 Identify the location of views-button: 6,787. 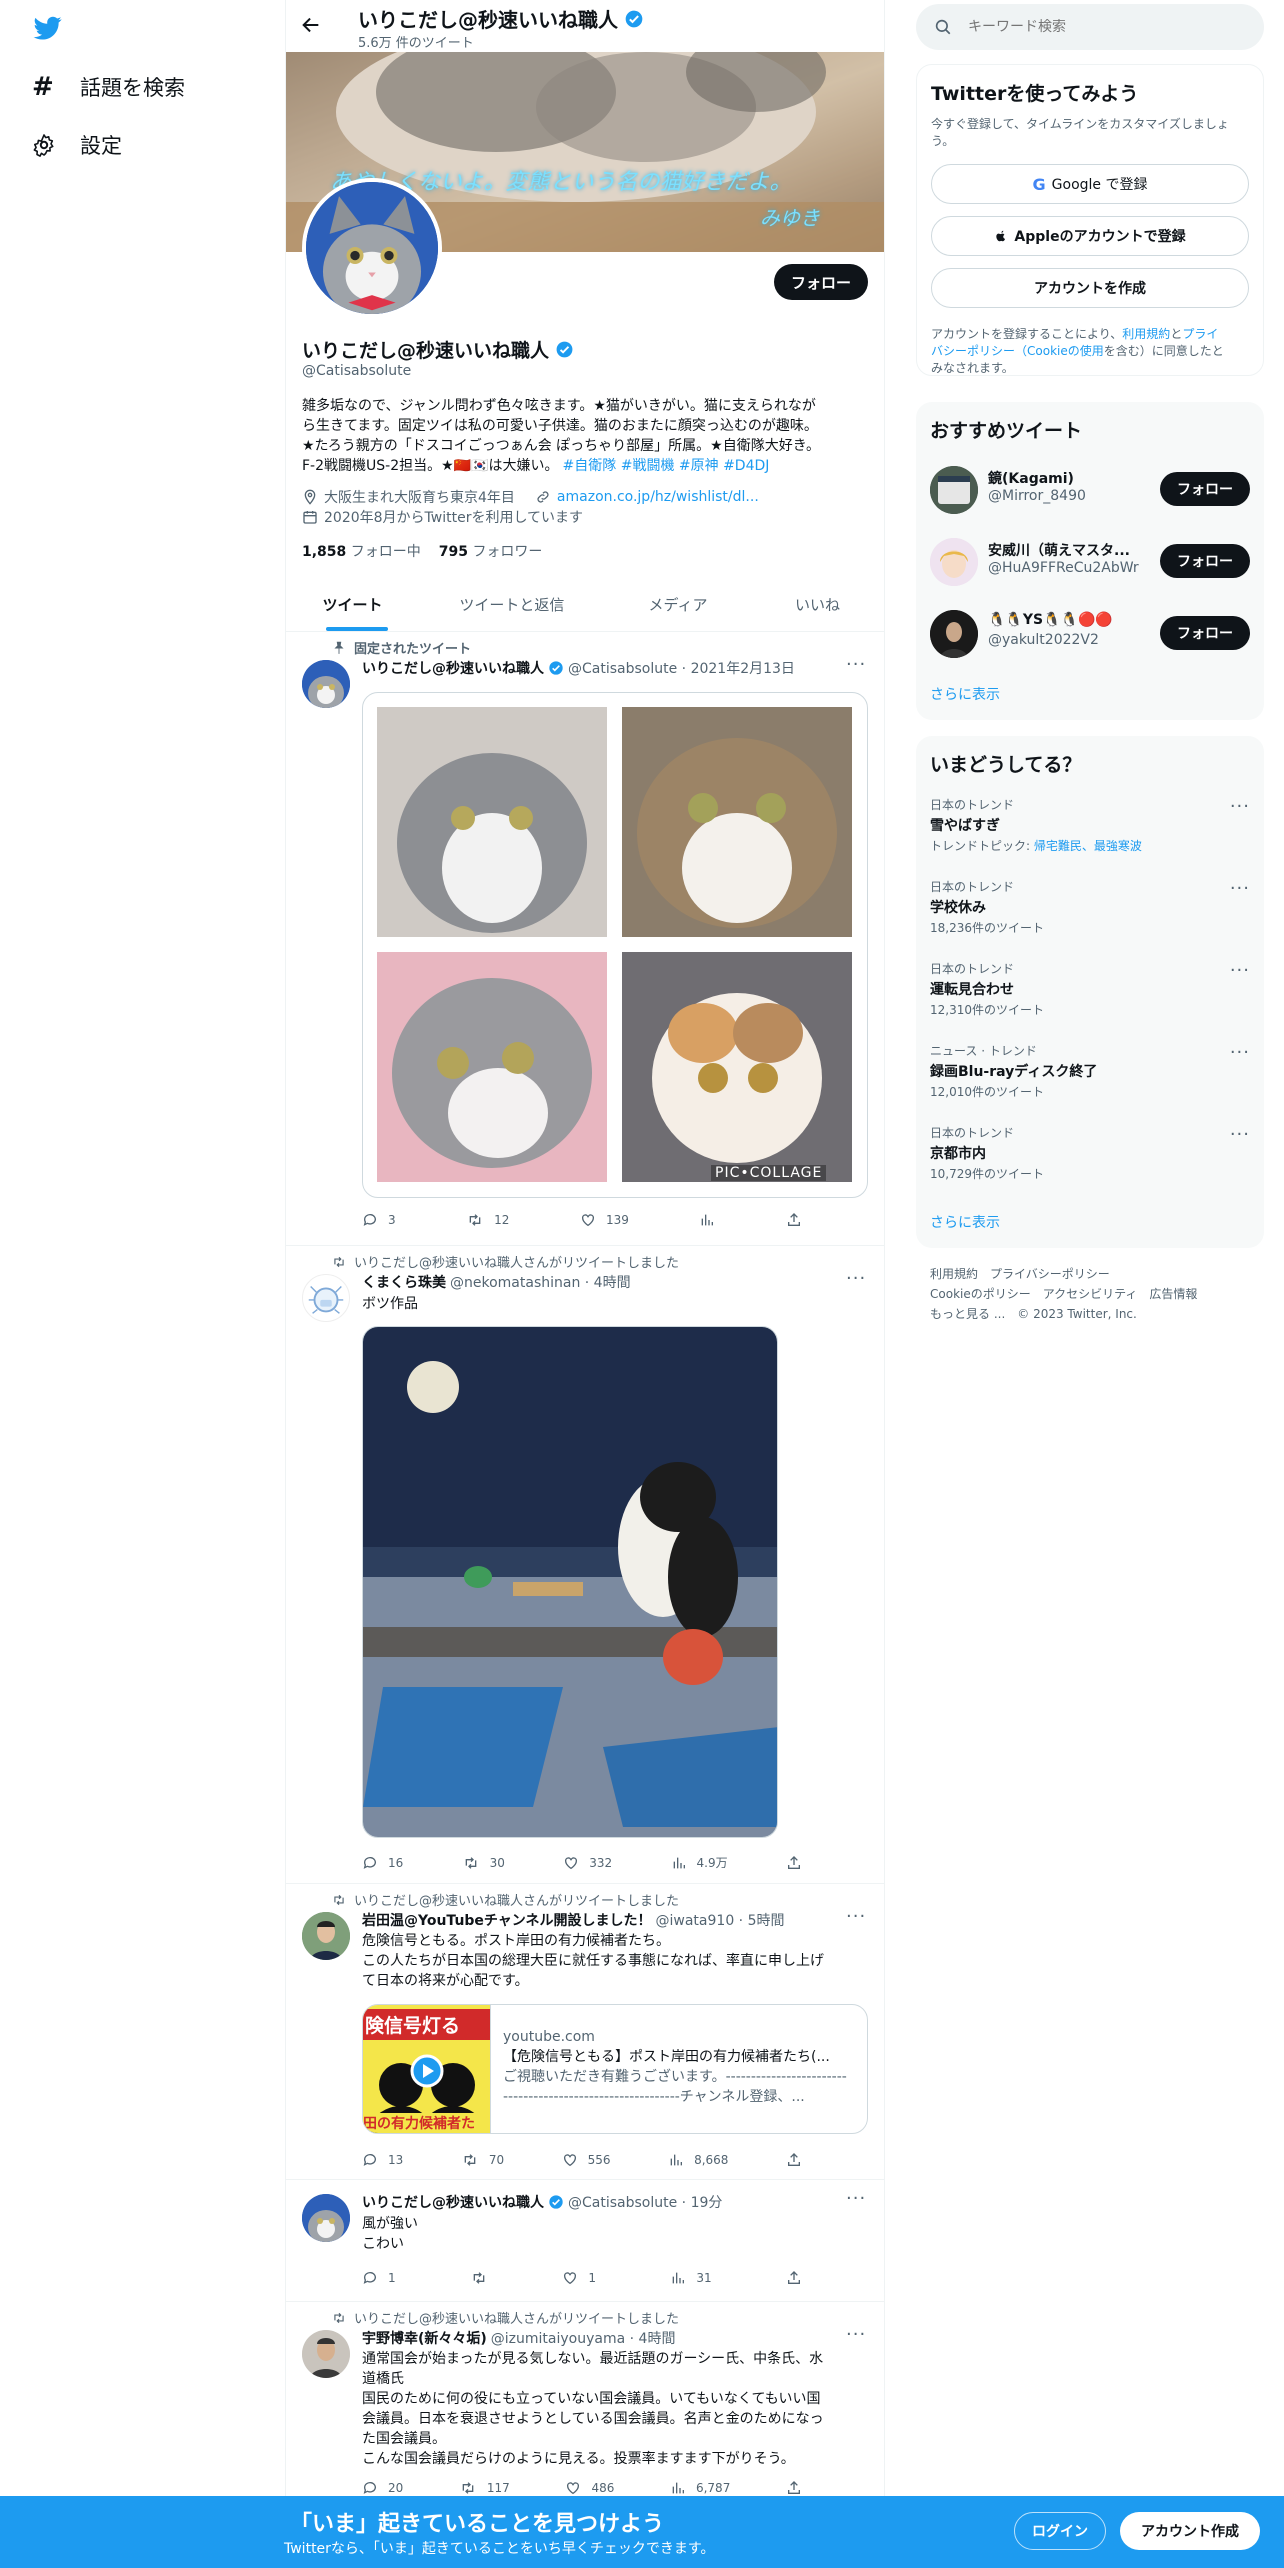
(700, 2488).